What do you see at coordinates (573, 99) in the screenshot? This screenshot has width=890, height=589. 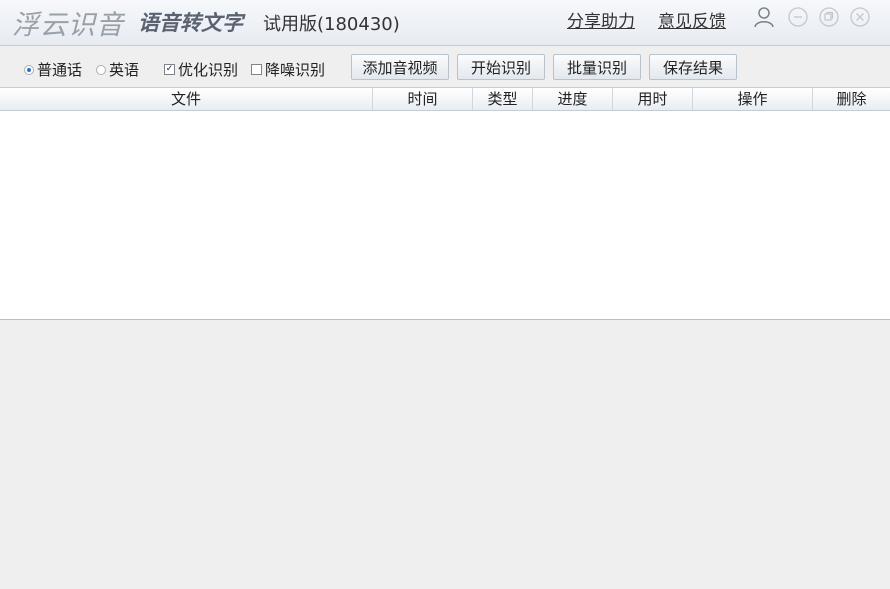 I see `column-header-progress: 进度` at bounding box center [573, 99].